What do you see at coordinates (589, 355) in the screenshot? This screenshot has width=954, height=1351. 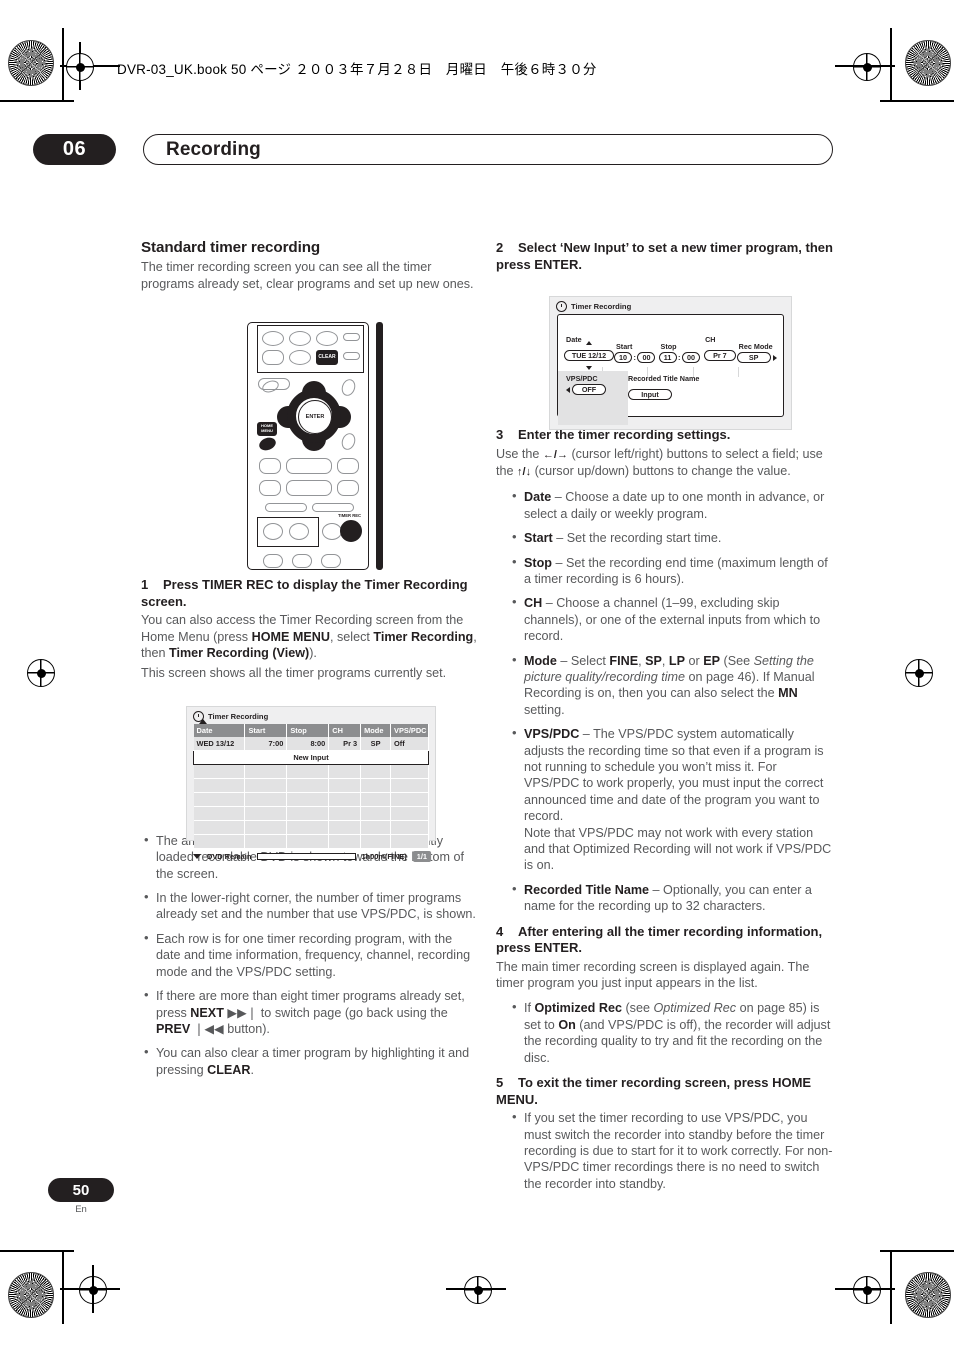 I see `date-field-value: TUE 12/12` at bounding box center [589, 355].